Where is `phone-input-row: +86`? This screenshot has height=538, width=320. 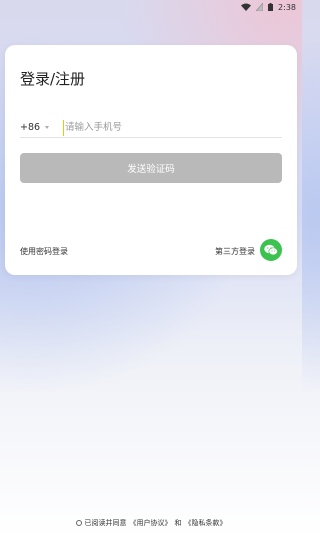
phone-input-row: +86 is located at coordinates (151, 128).